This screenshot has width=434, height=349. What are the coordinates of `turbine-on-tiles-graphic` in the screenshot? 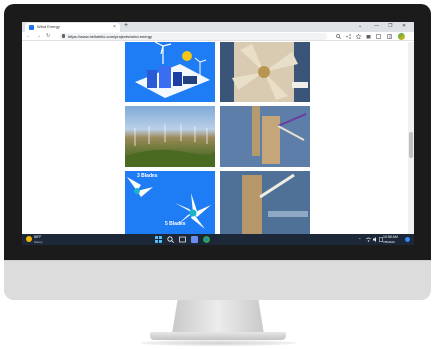 It's located at (265, 136).